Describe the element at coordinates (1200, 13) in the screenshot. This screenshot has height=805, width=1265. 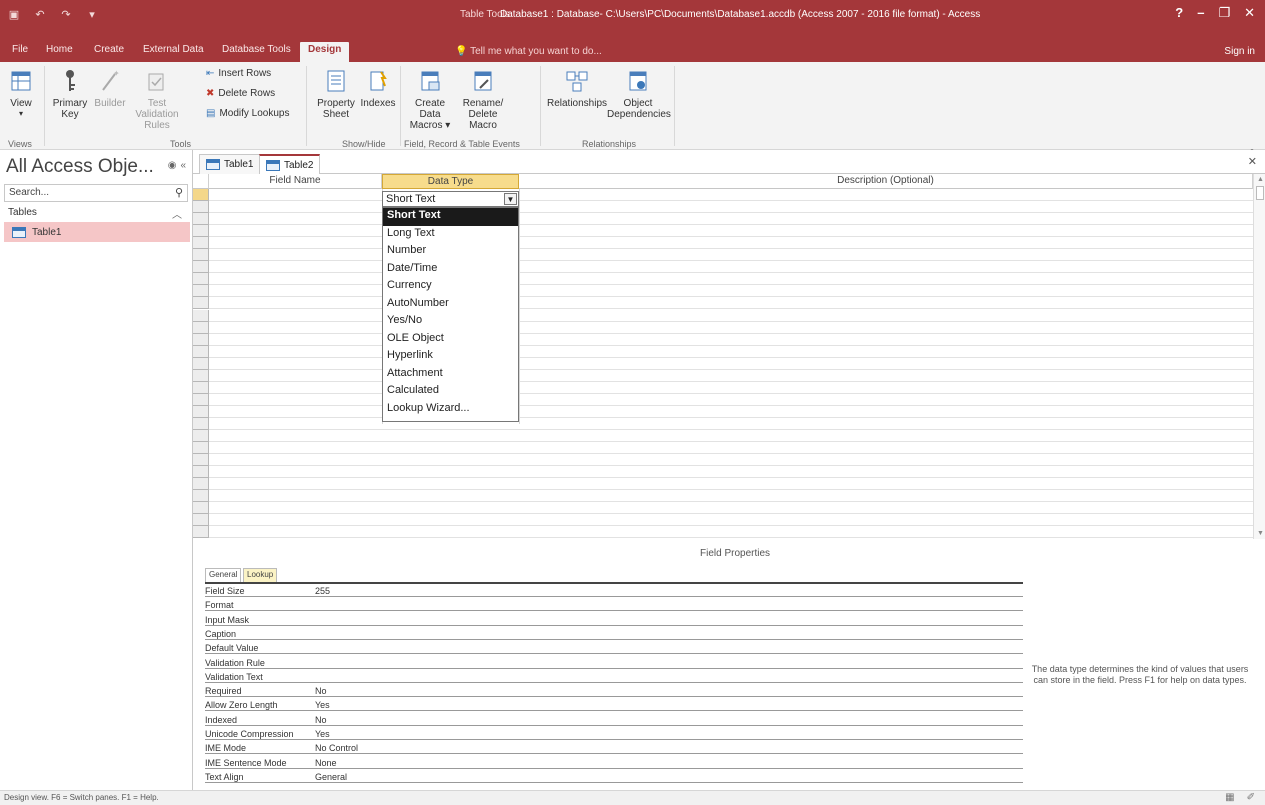
I see `minimize-button: –` at that location.